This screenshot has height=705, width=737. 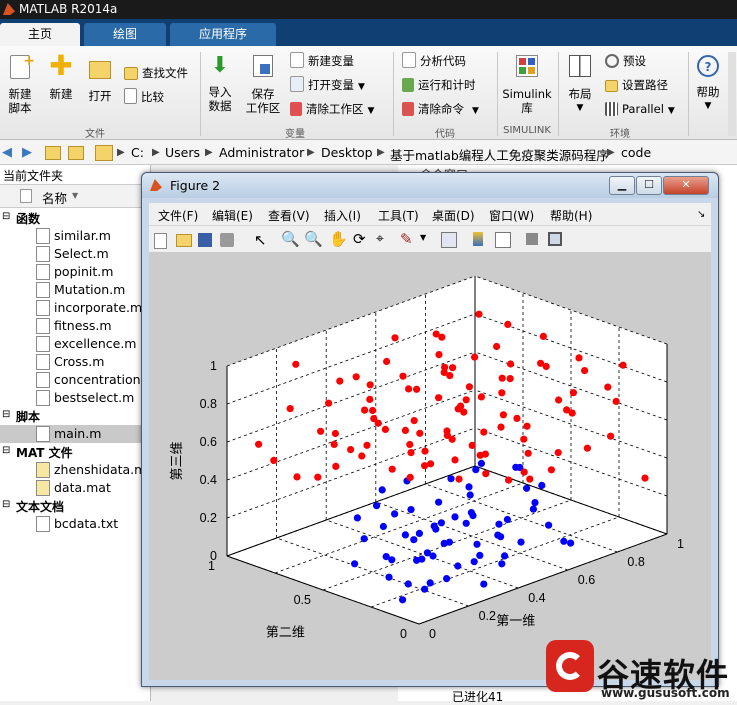 I want to click on tab-plots: 绘图, so click(x=125, y=34).